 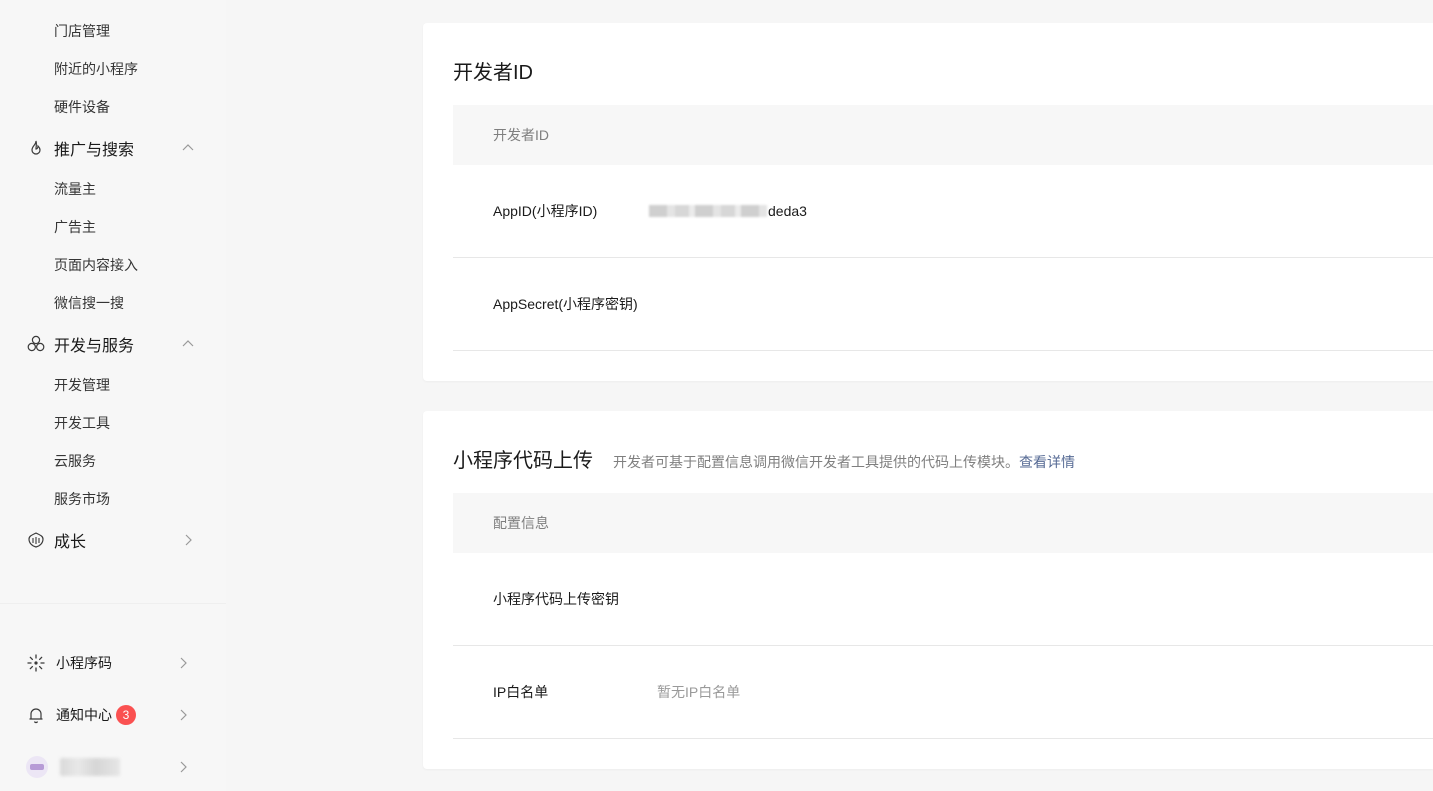 I want to click on sidebar-group-label: 成长, so click(x=70, y=542).